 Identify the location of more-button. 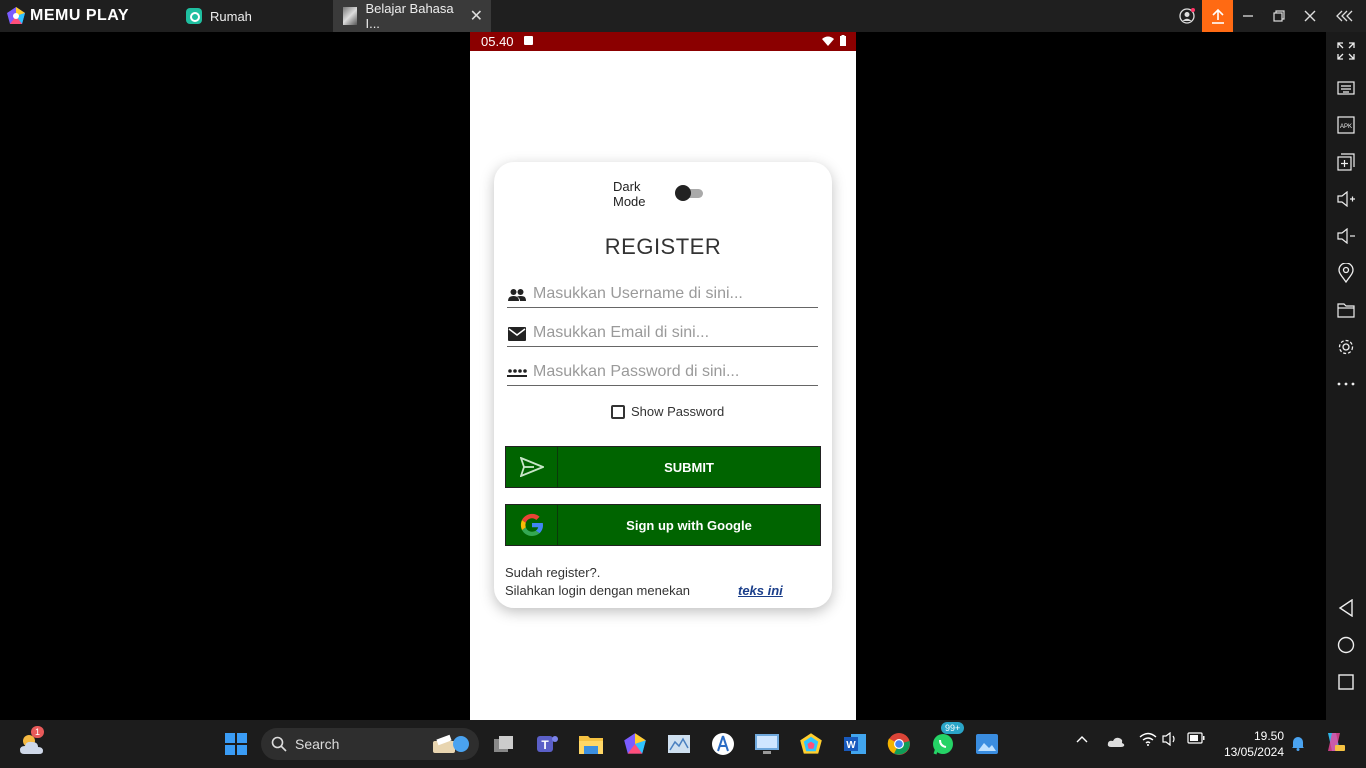
(1346, 384).